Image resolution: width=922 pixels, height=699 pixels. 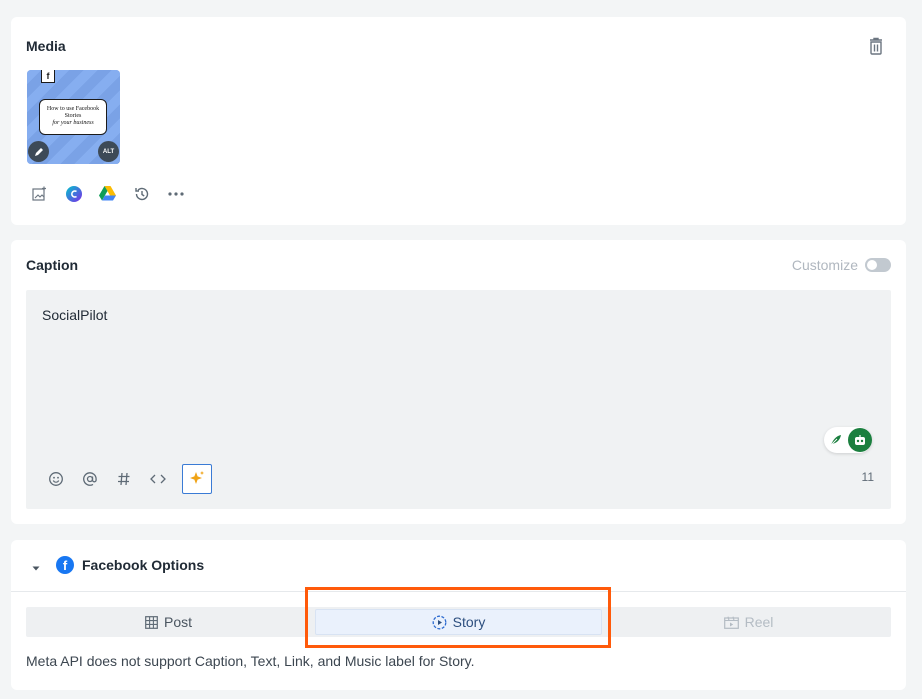 What do you see at coordinates (108, 151) in the screenshot?
I see `alt-text-button: ALT` at bounding box center [108, 151].